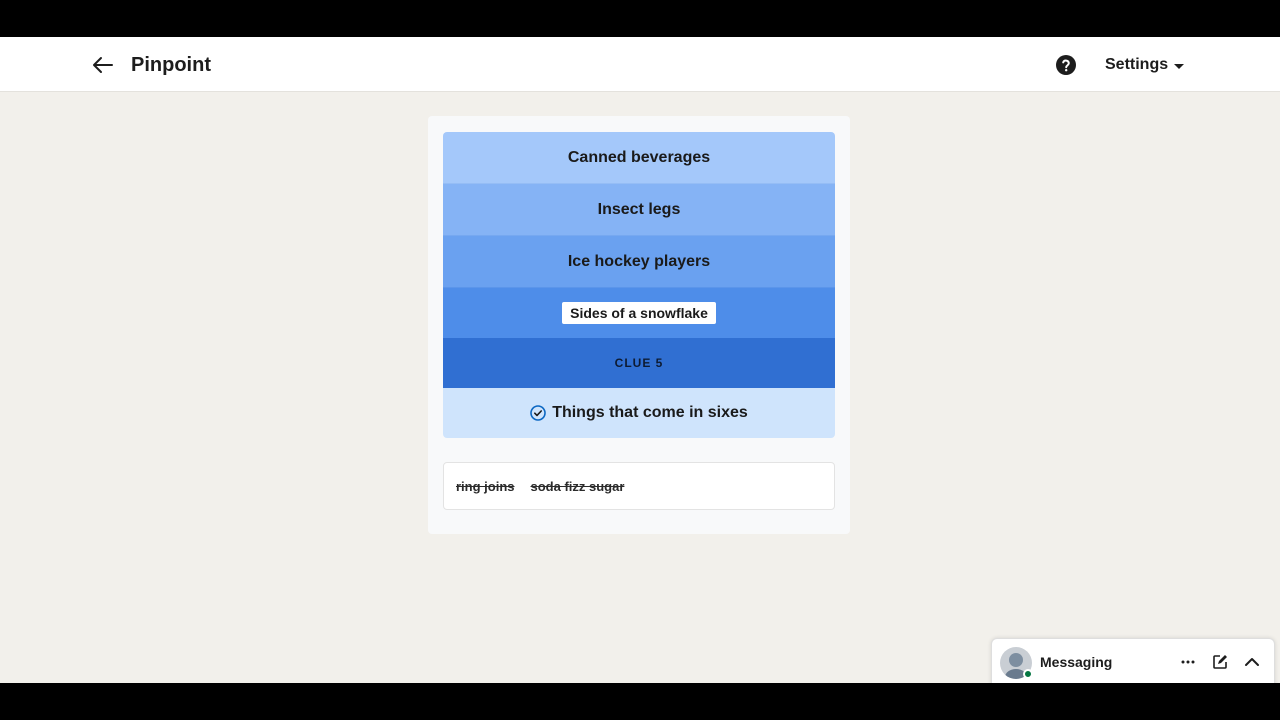 Image resolution: width=1280 pixels, height=720 pixels. Describe the element at coordinates (650, 412) in the screenshot. I see `answer-text: Things that come in sixes` at that location.